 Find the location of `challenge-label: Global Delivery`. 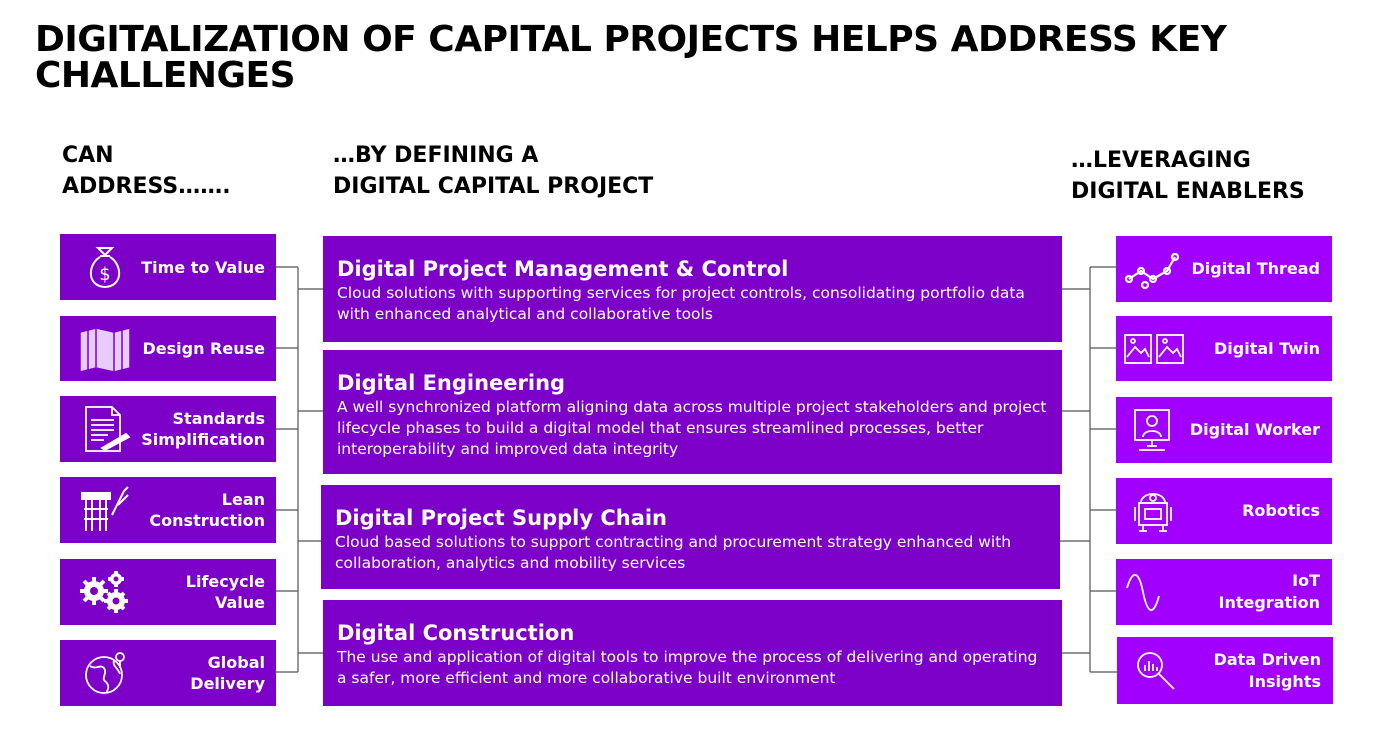

challenge-label: Global Delivery is located at coordinates (227, 673).